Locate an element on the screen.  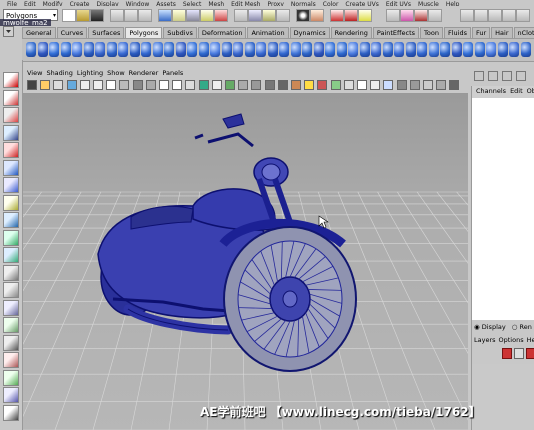
lasso-tool-icon is located at coordinates (11, 97).